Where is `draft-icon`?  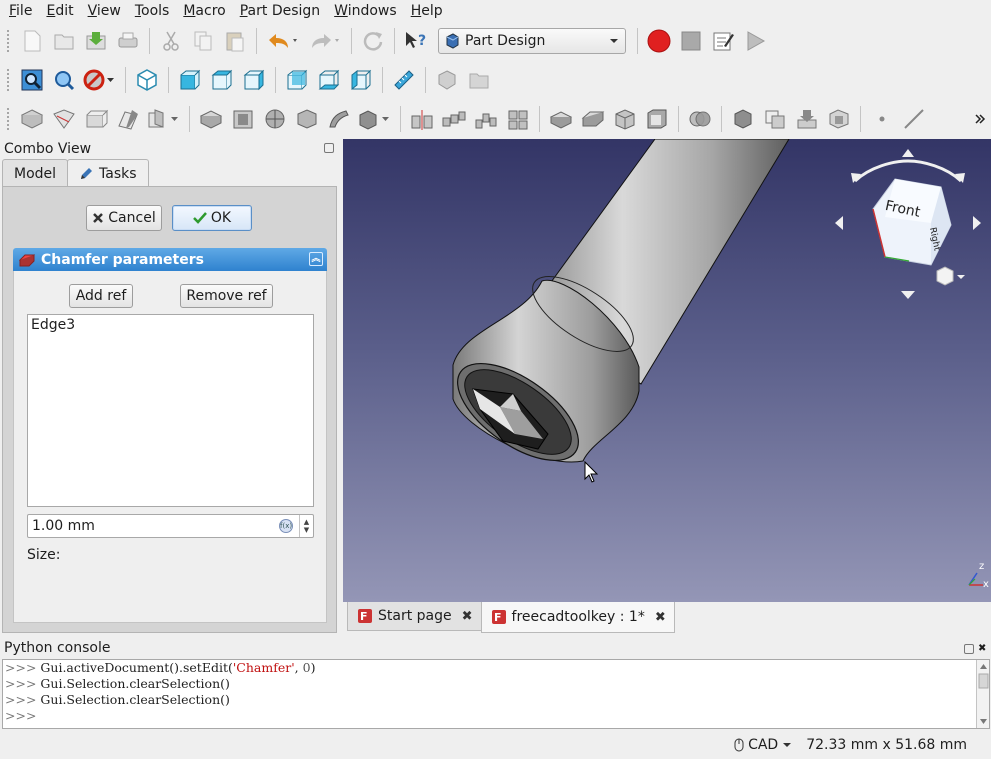
draft-icon is located at coordinates (625, 119).